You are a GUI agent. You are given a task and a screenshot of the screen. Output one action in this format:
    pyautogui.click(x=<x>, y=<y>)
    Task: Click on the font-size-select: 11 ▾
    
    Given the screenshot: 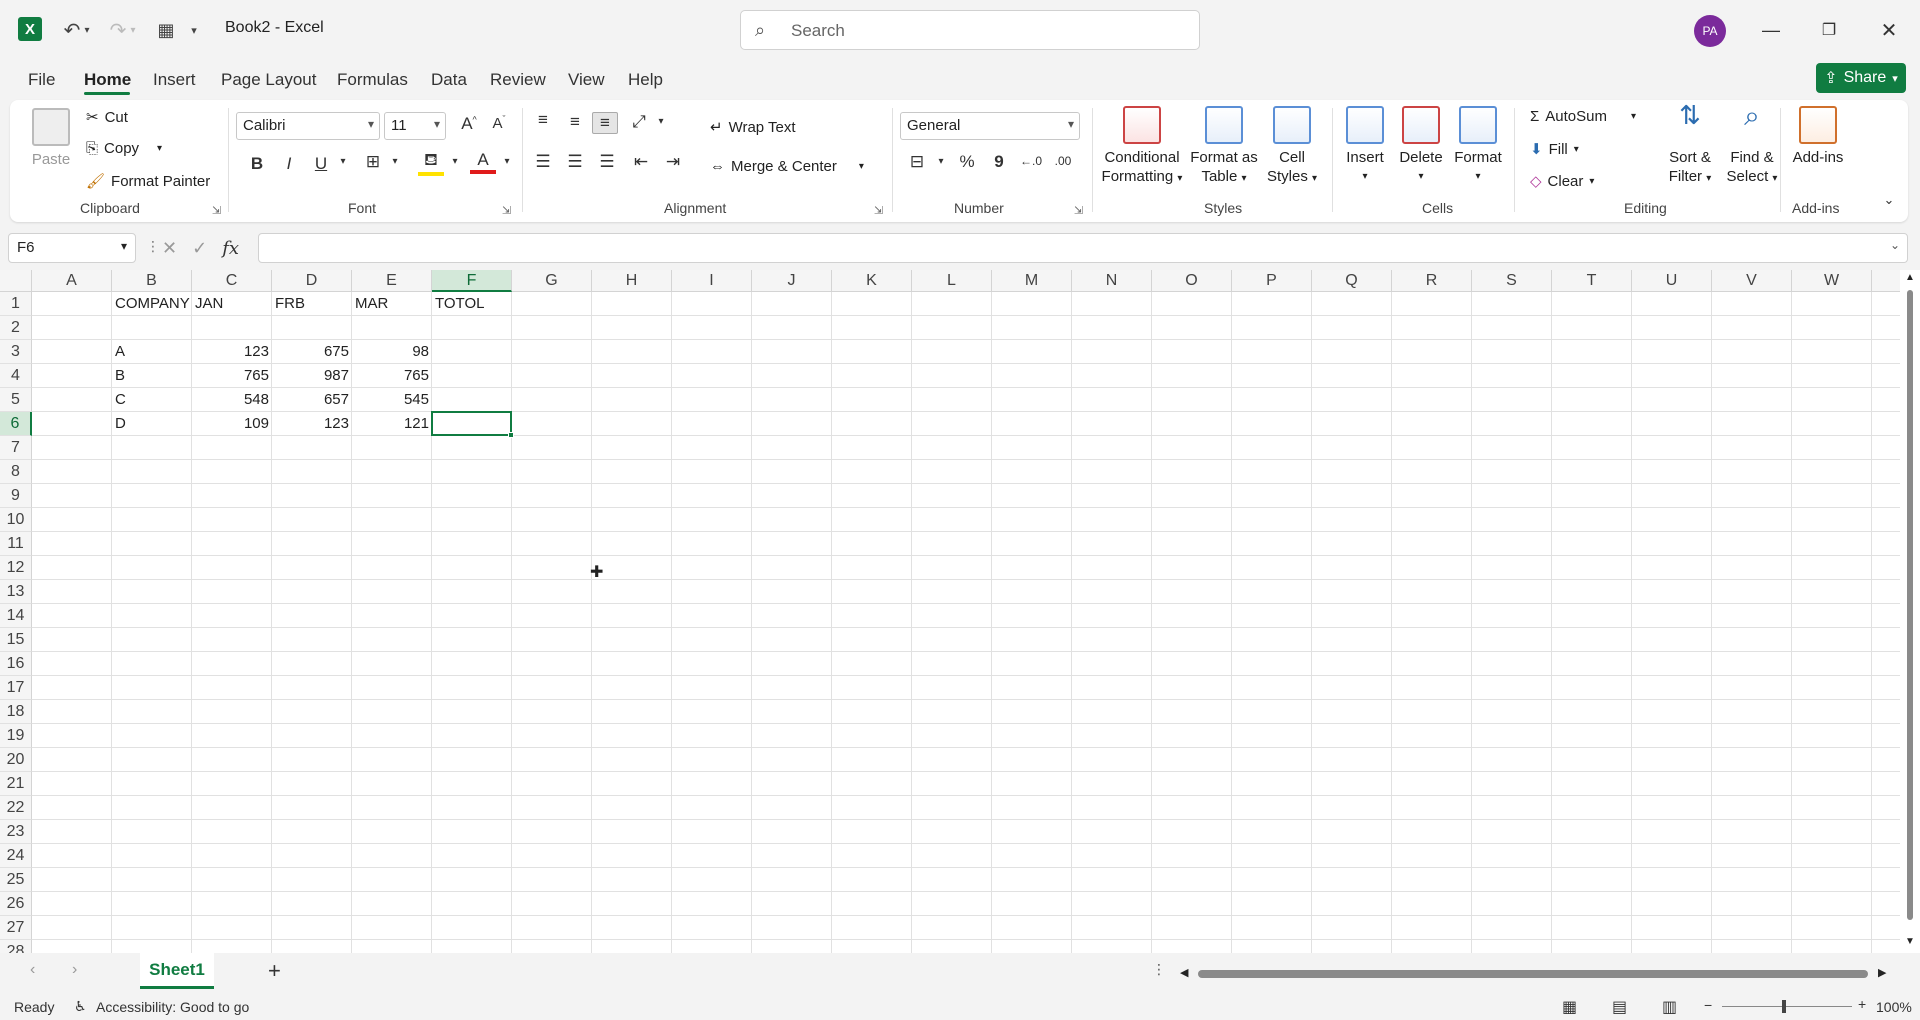 What is the action you would take?
    pyautogui.click(x=415, y=126)
    